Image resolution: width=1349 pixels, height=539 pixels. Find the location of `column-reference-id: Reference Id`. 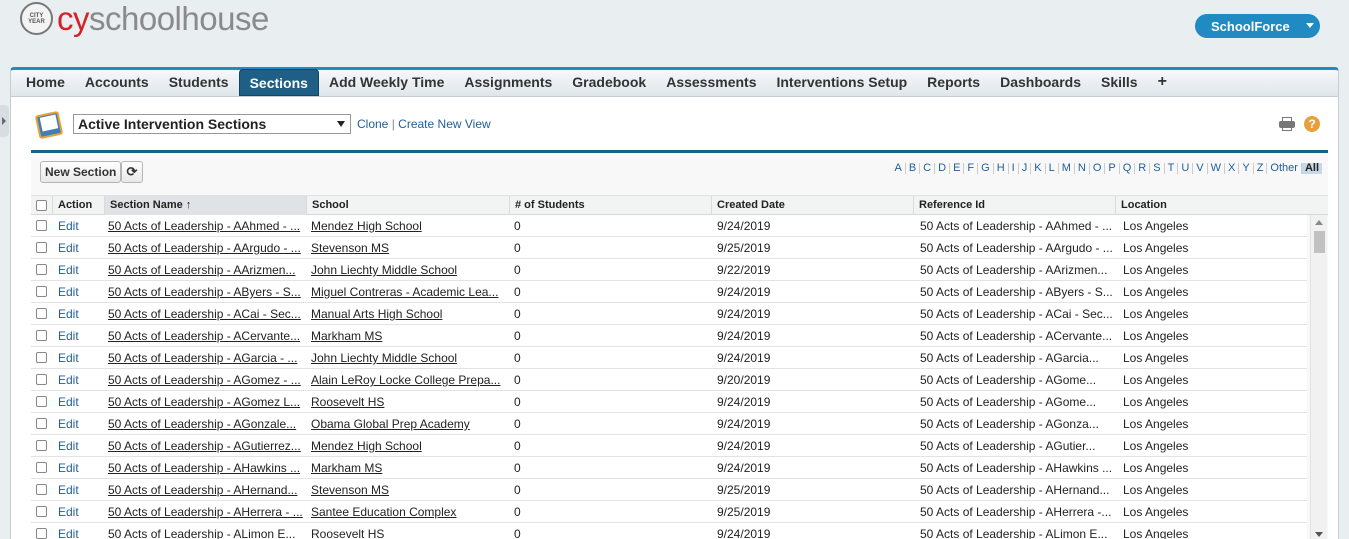

column-reference-id: Reference Id is located at coordinates (1014, 205).